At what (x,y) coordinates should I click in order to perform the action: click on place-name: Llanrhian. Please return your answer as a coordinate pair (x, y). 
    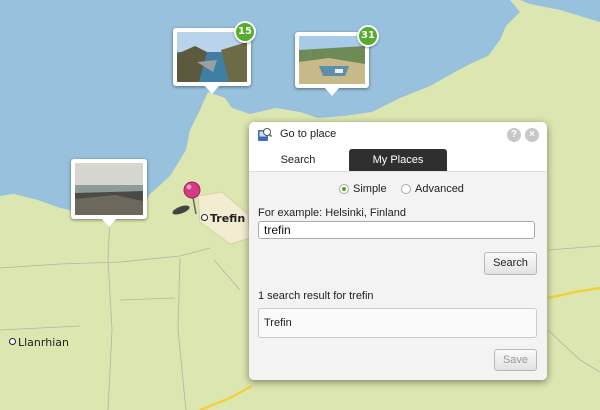
    Looking at the image, I should click on (43, 342).